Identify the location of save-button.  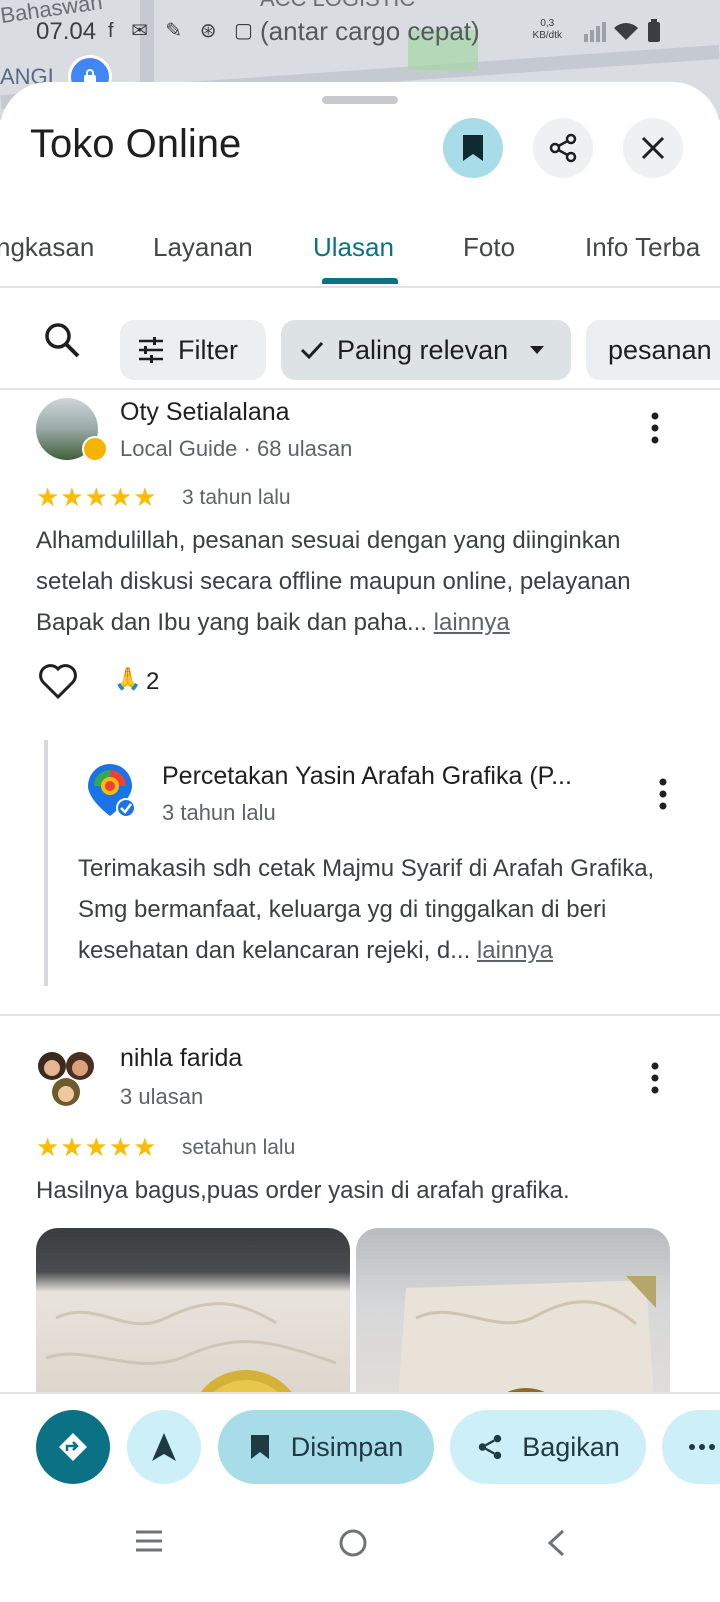
(473, 148).